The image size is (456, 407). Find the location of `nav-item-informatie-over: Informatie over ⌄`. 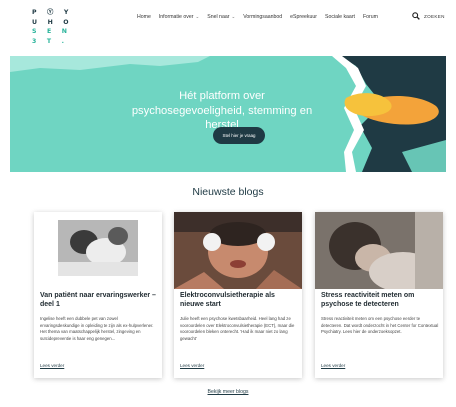

nav-item-informatie-over: Informatie over ⌄ is located at coordinates (179, 17).